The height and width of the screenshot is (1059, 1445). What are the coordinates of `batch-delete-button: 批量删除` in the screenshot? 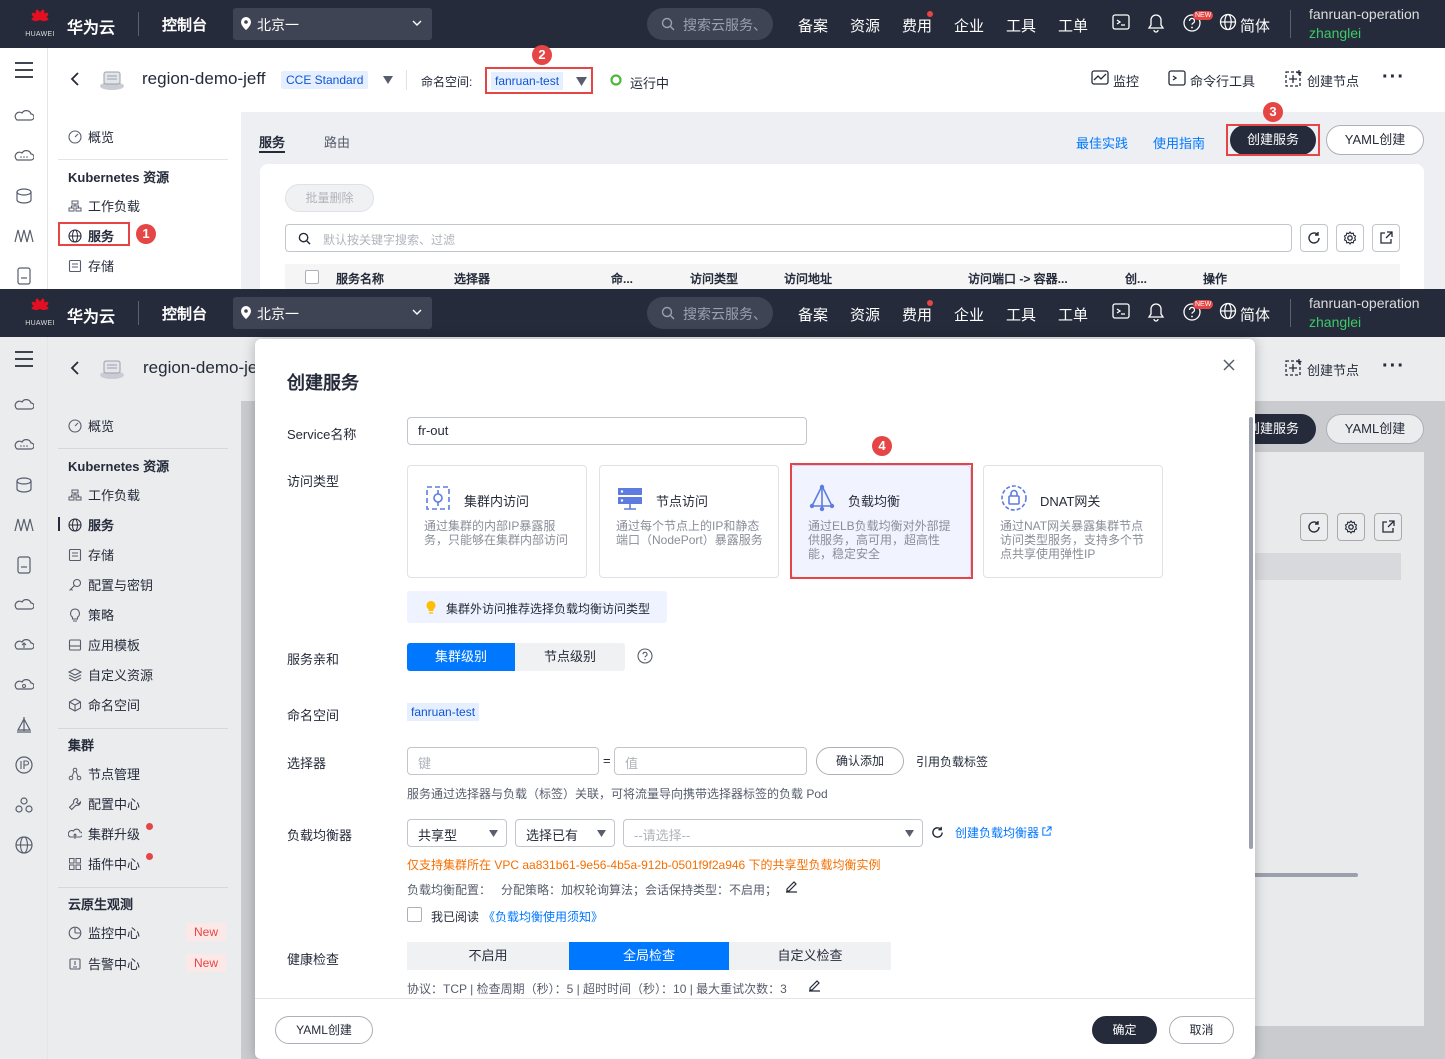 It's located at (329, 198).